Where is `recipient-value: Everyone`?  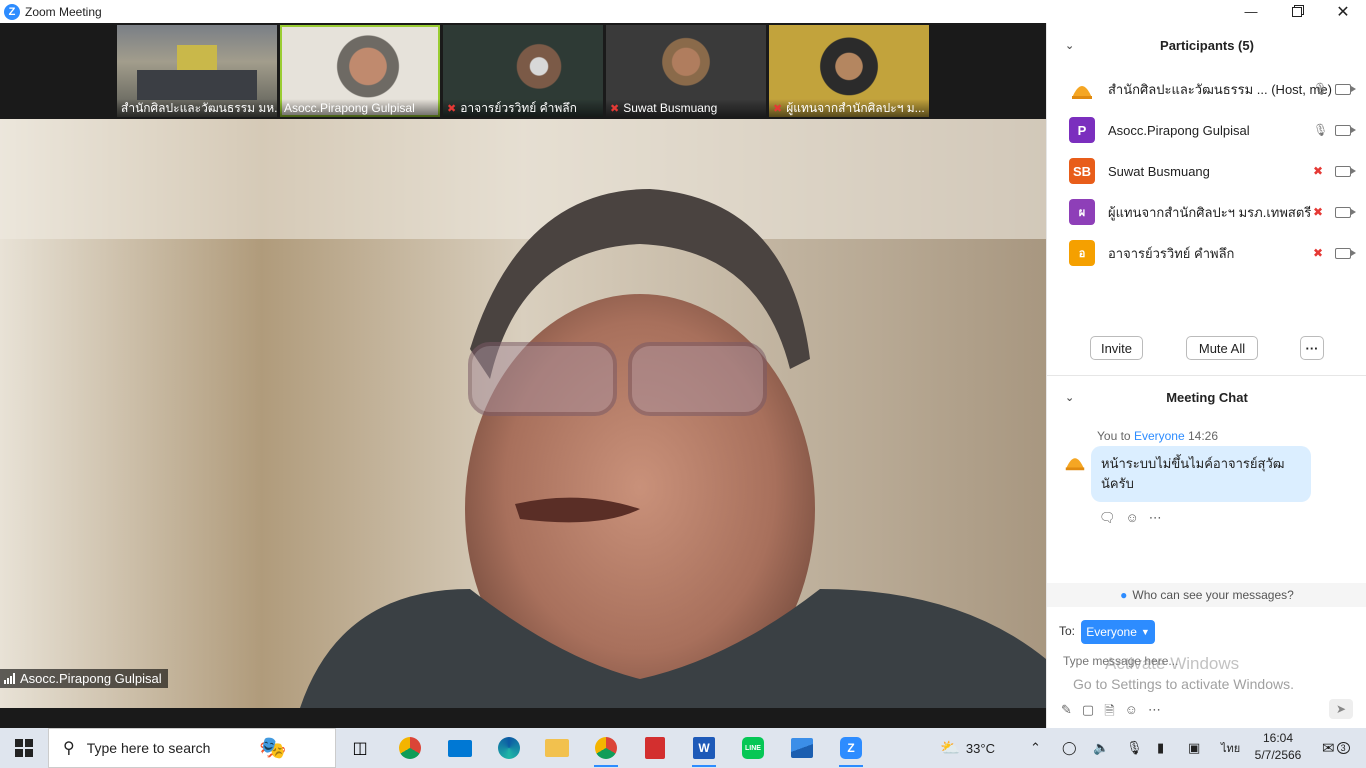 recipient-value: Everyone is located at coordinates (1111, 632).